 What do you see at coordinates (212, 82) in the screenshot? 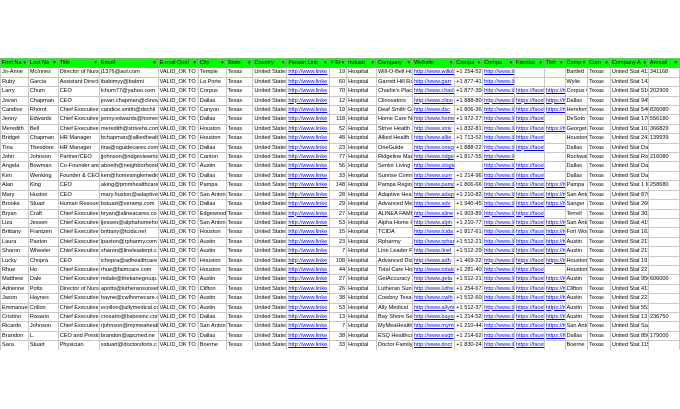
I see `table-cell: La Porte` at bounding box center [212, 82].